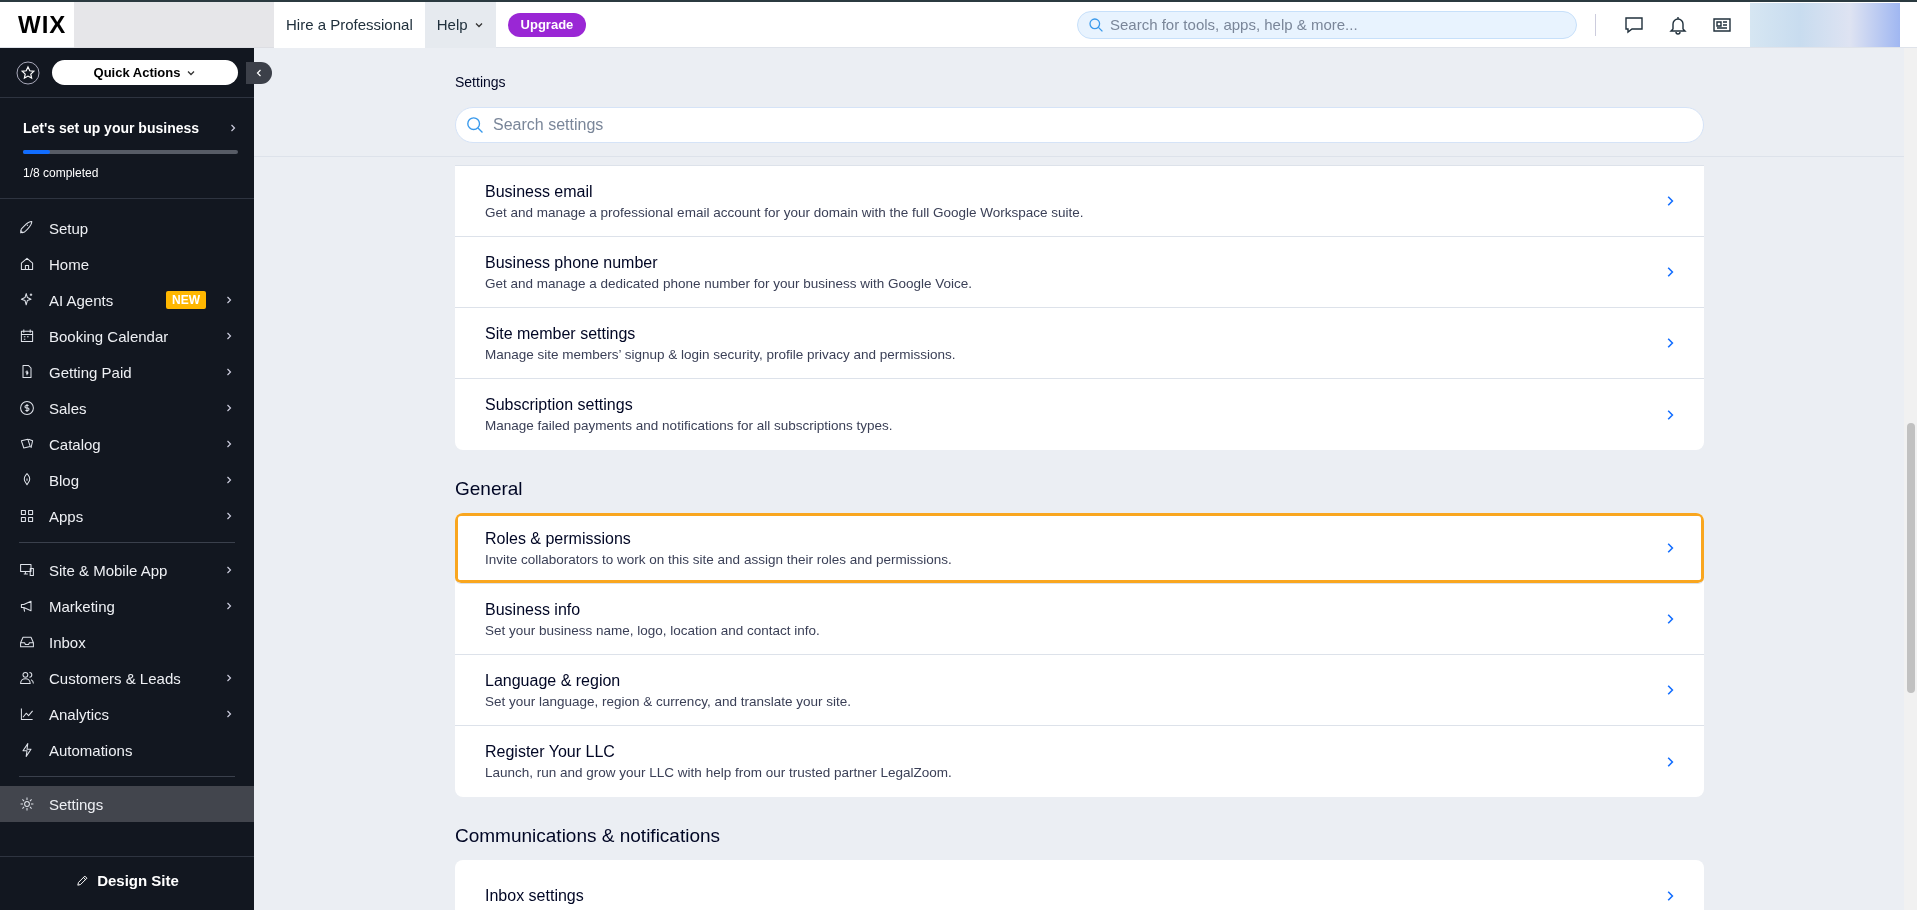 The width and height of the screenshot is (1917, 910). I want to click on cards-icon, so click(27, 444).